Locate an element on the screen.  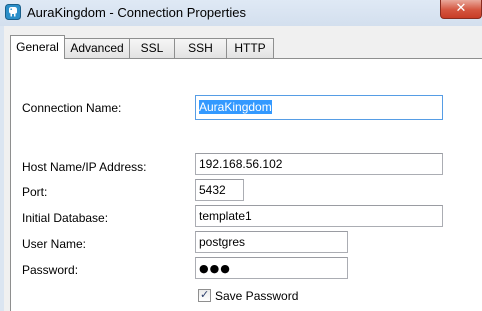
tab-general: General is located at coordinates (37, 47).